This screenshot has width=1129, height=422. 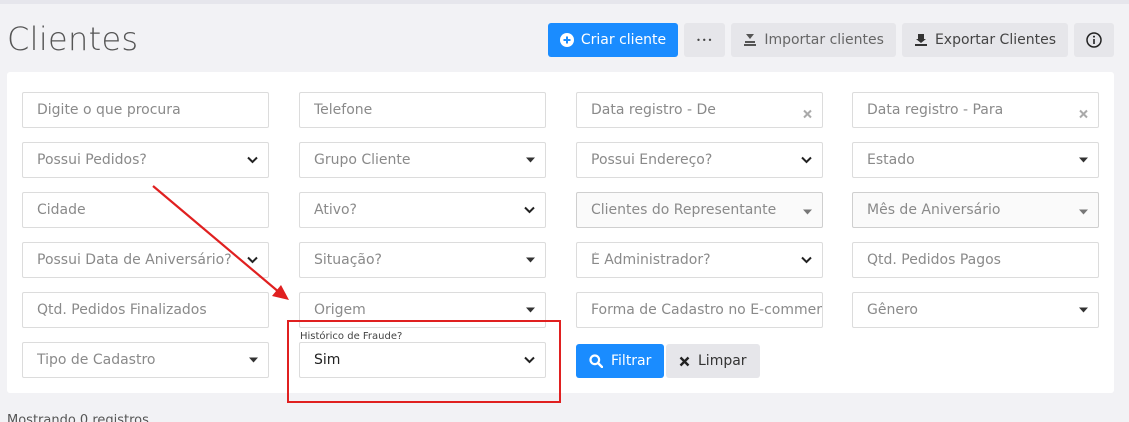 What do you see at coordinates (631, 361) in the screenshot?
I see `filter-button-label: Filtrar` at bounding box center [631, 361].